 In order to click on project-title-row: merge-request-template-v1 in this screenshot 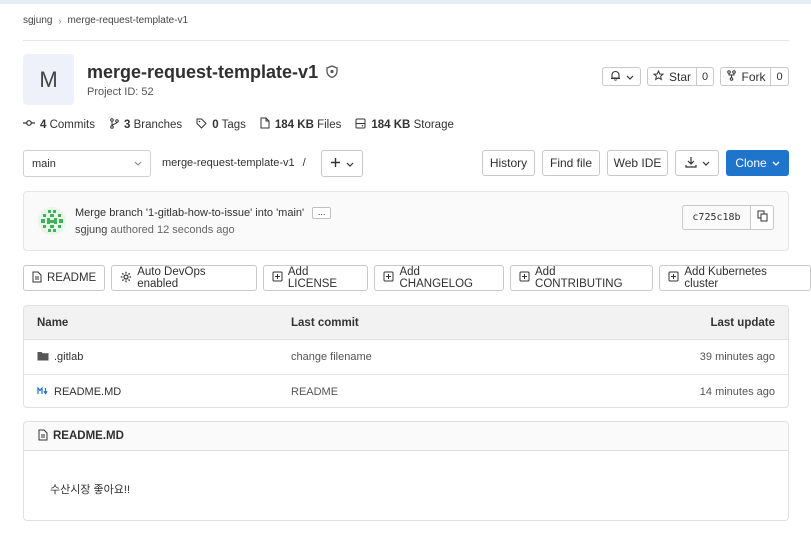, I will do `click(212, 72)`.